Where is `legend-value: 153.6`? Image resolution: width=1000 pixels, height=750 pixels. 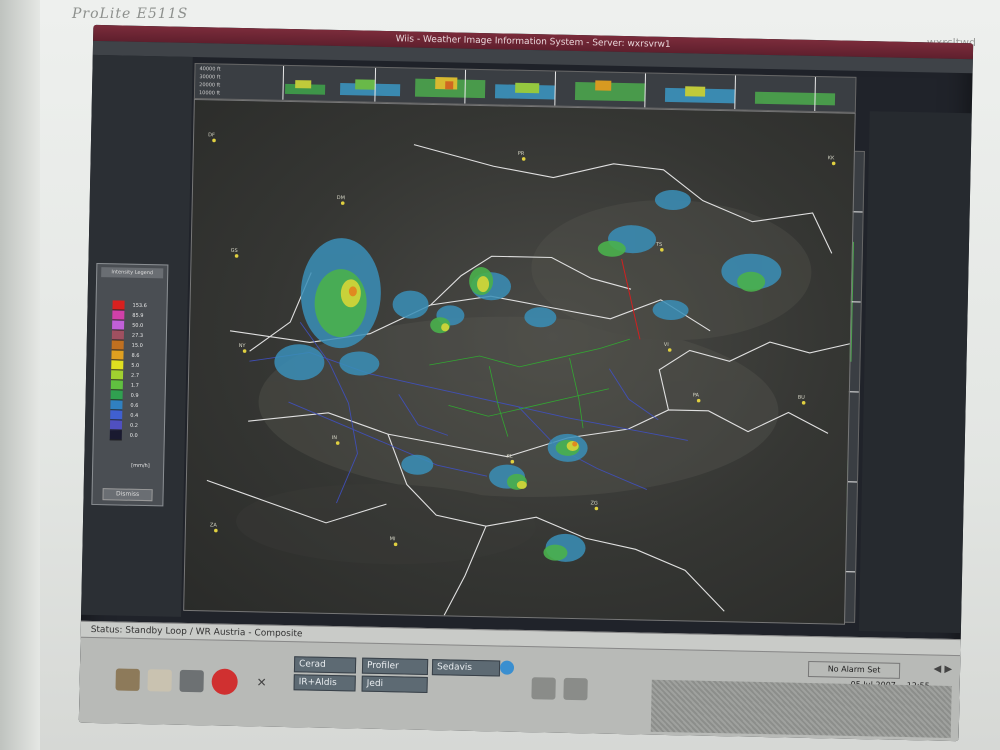
legend-value: 153.6 is located at coordinates (139, 306).